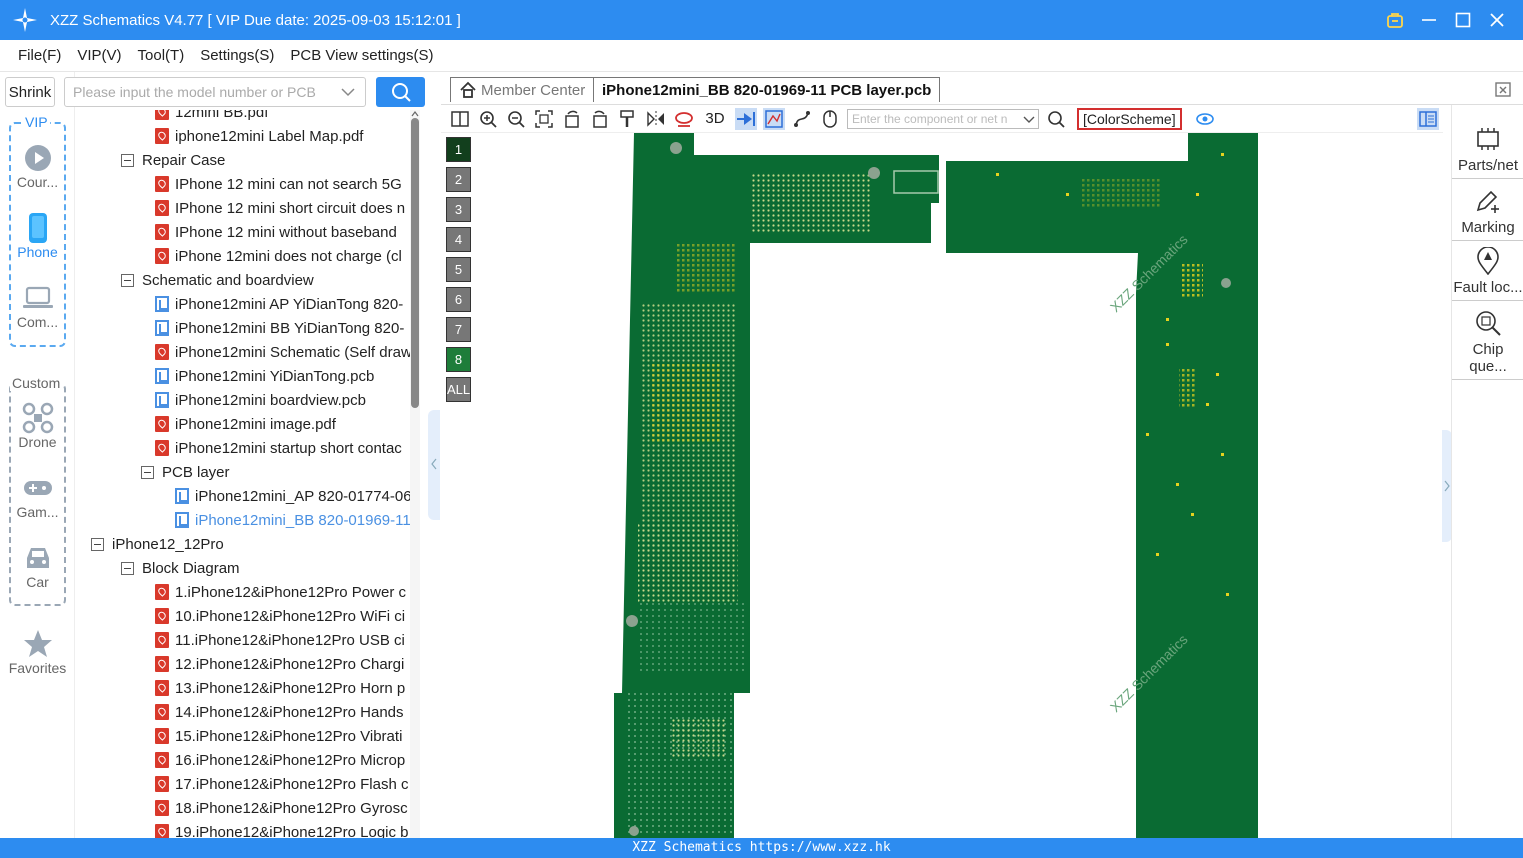 This screenshot has height=858, width=1523. Describe the element at coordinates (282, 400) in the screenshot. I see `tree-file: iPhone12mini boardview.pcb` at that location.